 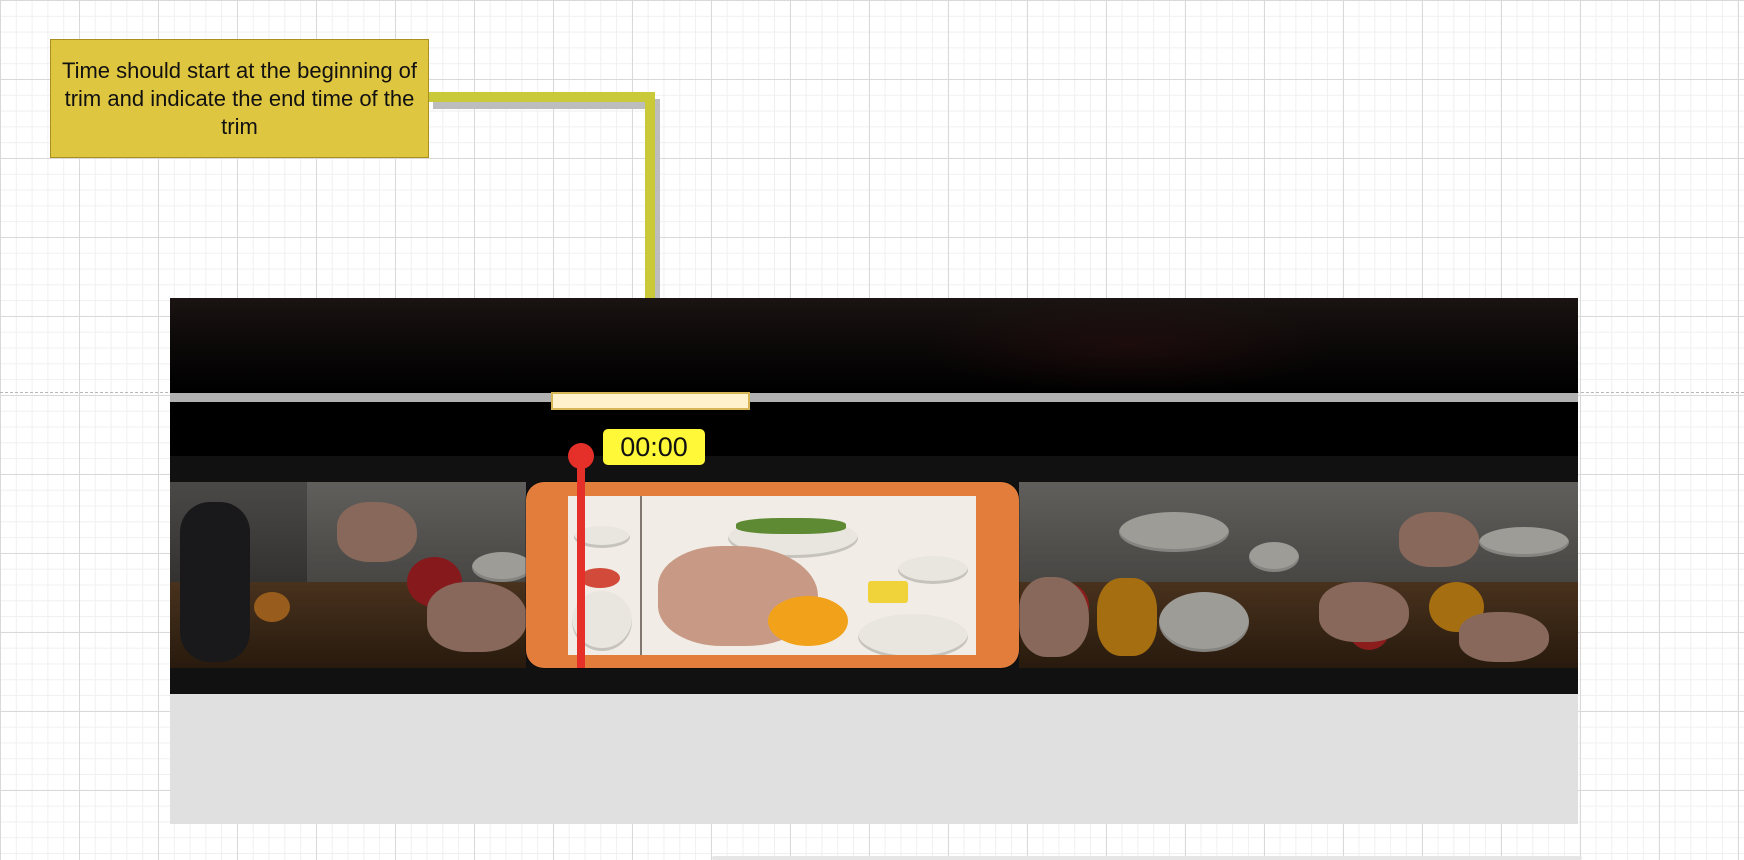 What do you see at coordinates (581, 561) in the screenshot?
I see `playhead` at bounding box center [581, 561].